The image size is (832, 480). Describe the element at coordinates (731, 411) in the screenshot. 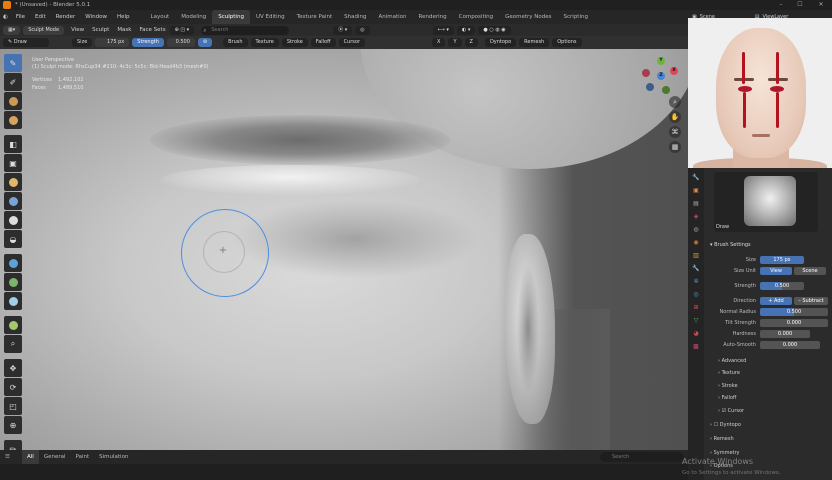

I see `cursor-subpanel: › ☑ Cursor` at that location.